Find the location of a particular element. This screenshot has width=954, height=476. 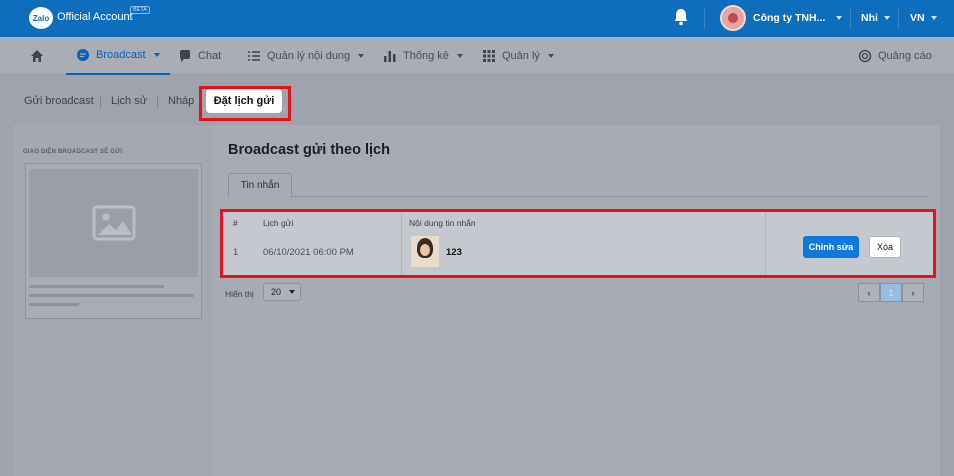

page-number: 1 is located at coordinates (891, 292).